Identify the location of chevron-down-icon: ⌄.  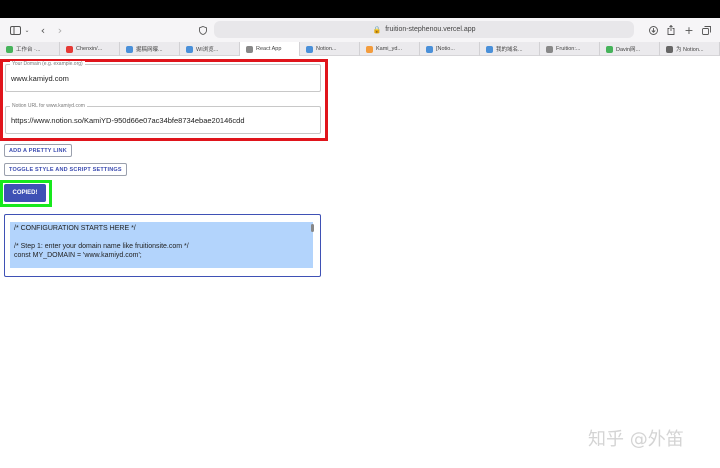
(27, 30).